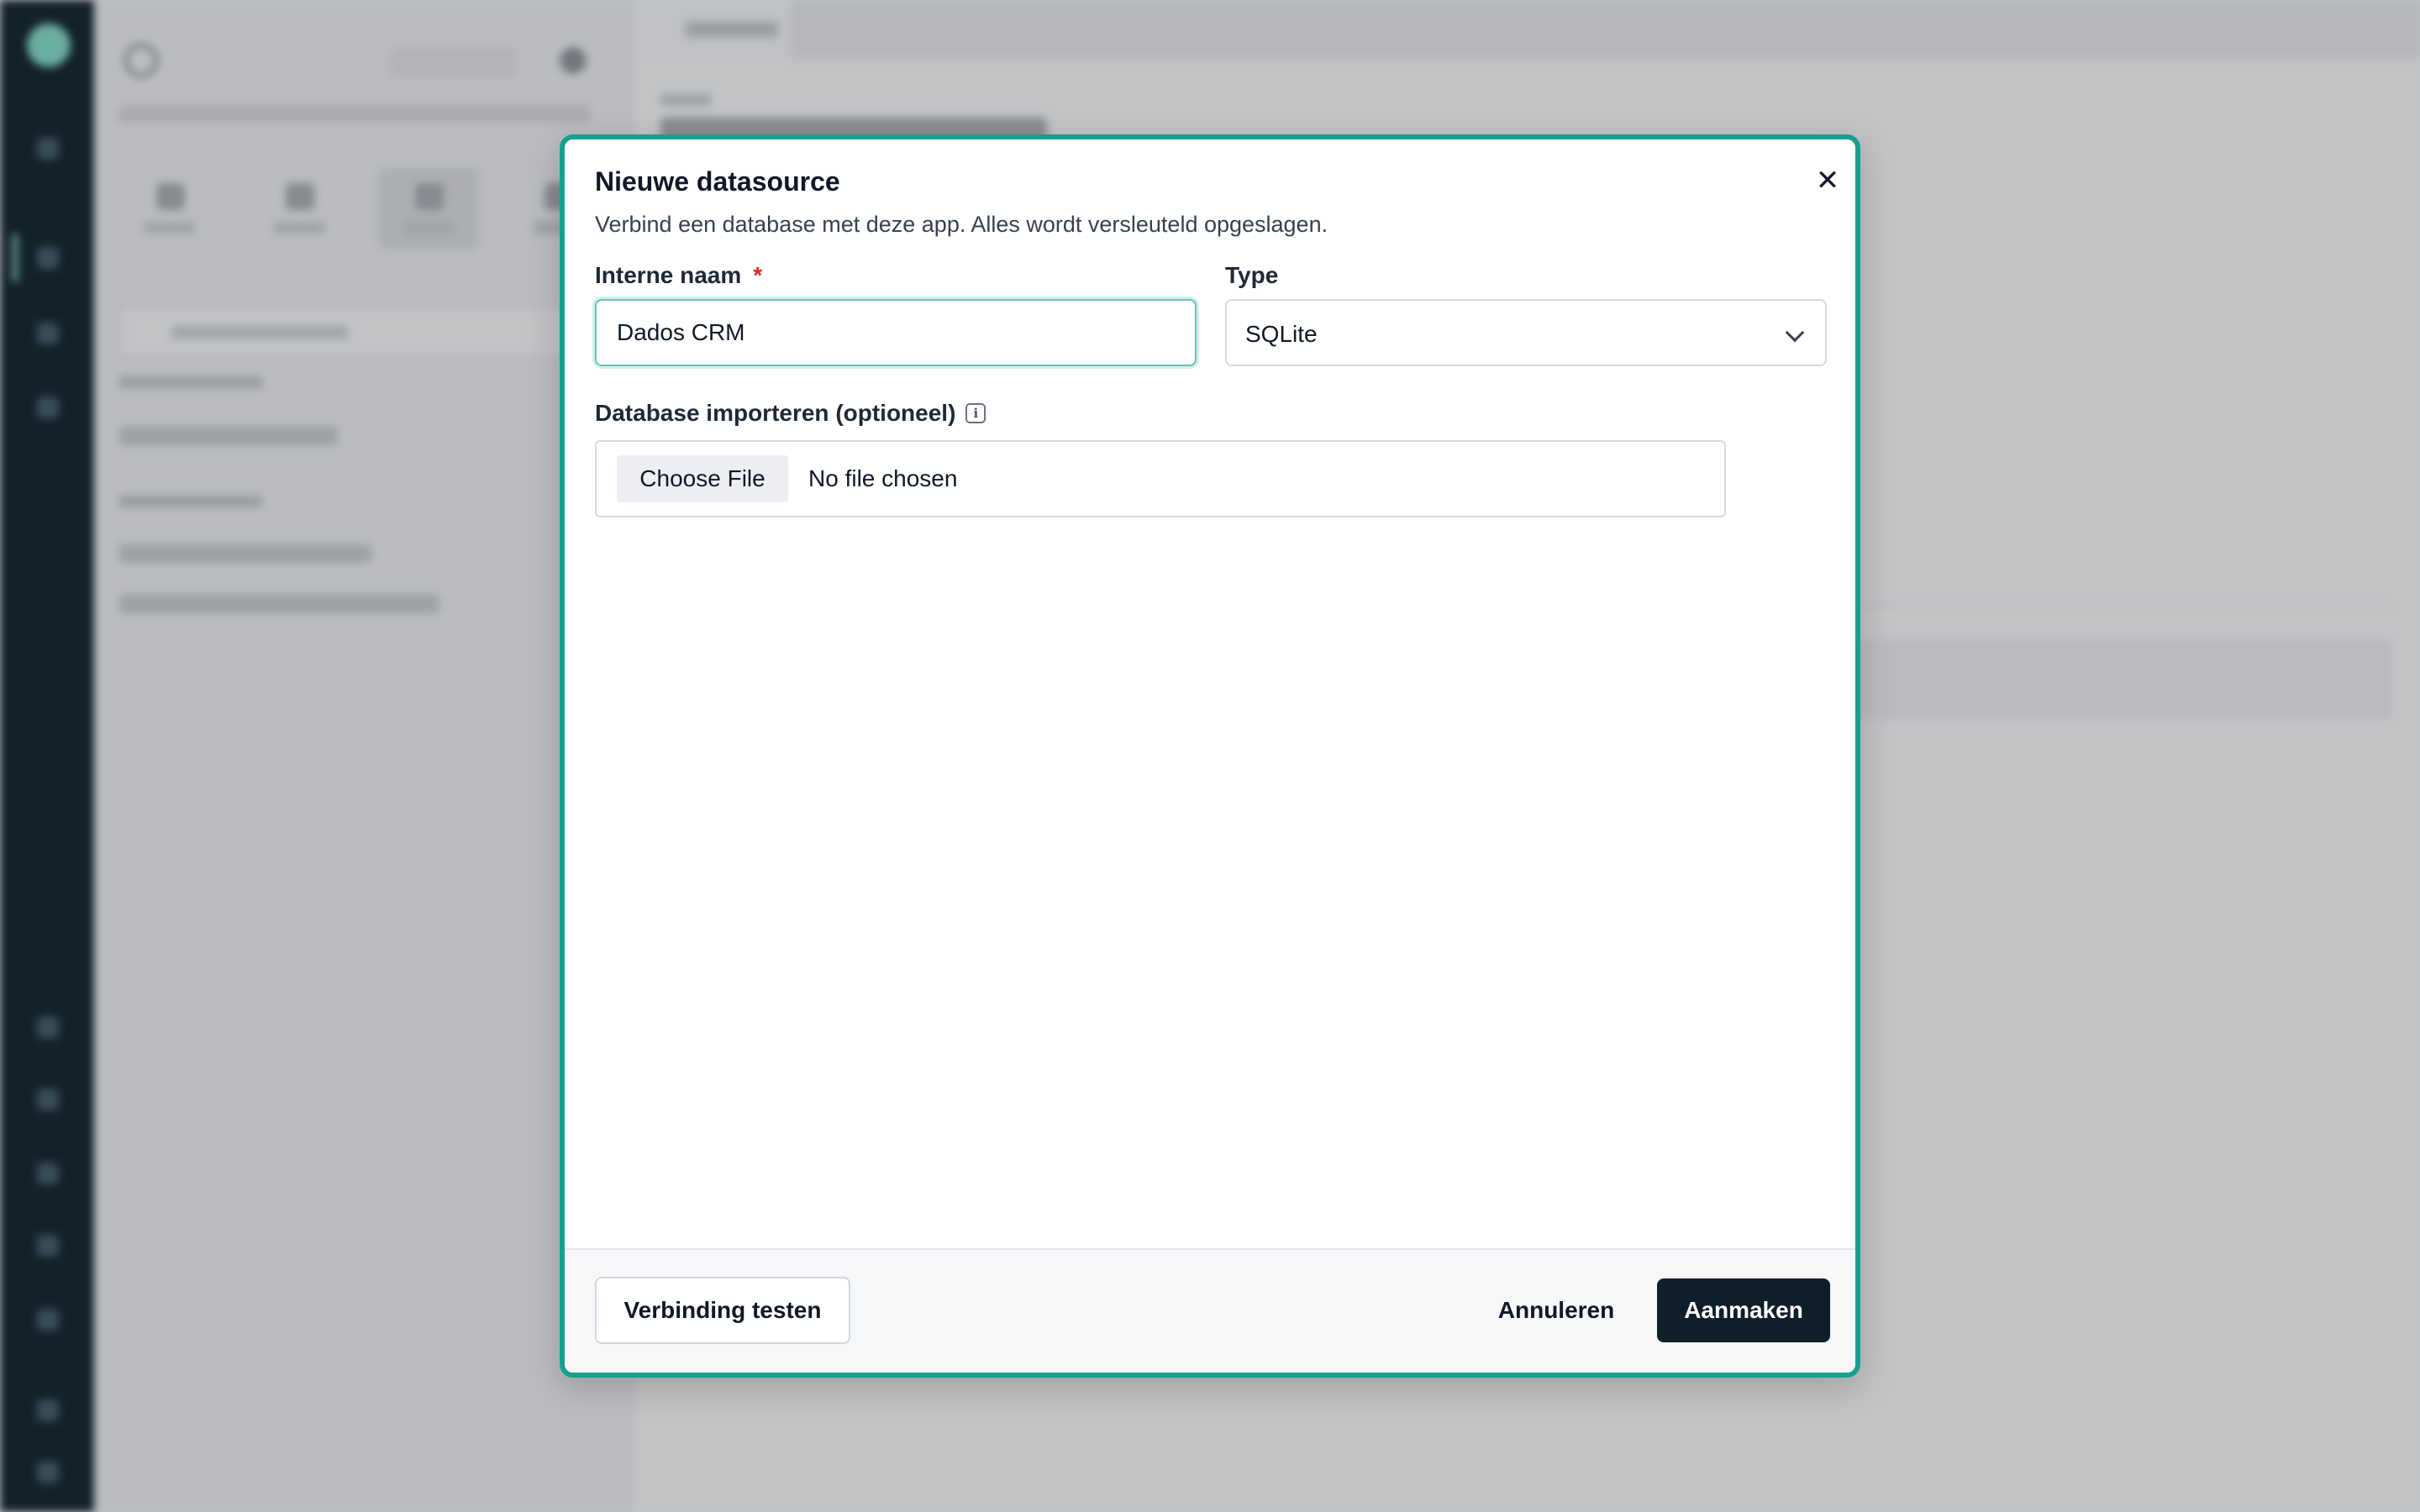 The width and height of the screenshot is (2420, 1512). I want to click on internal-name-input, so click(896, 332).